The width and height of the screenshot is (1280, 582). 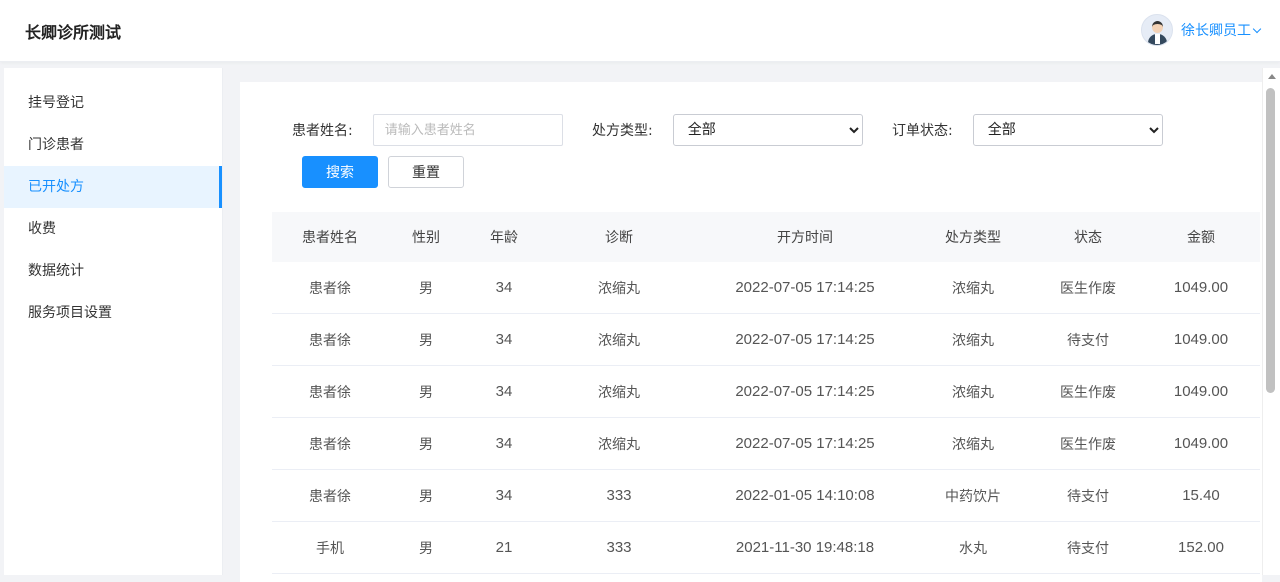 What do you see at coordinates (340, 172) in the screenshot?
I see `search-button: 搜索` at bounding box center [340, 172].